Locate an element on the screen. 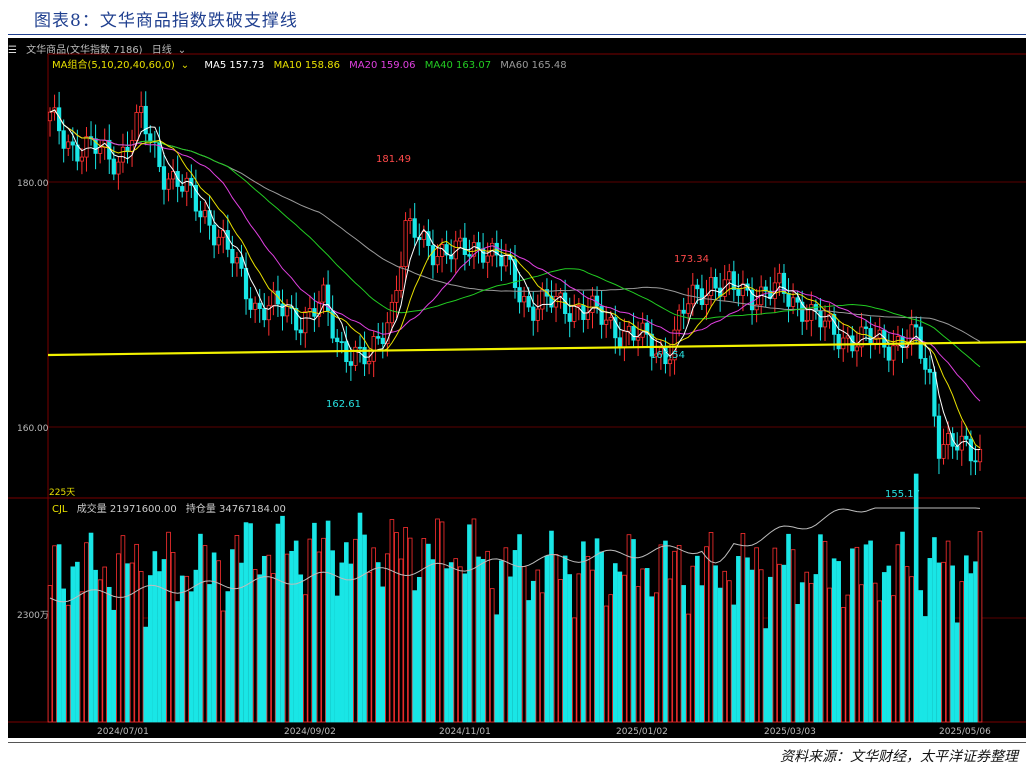  title-divider is located at coordinates (517, 34).